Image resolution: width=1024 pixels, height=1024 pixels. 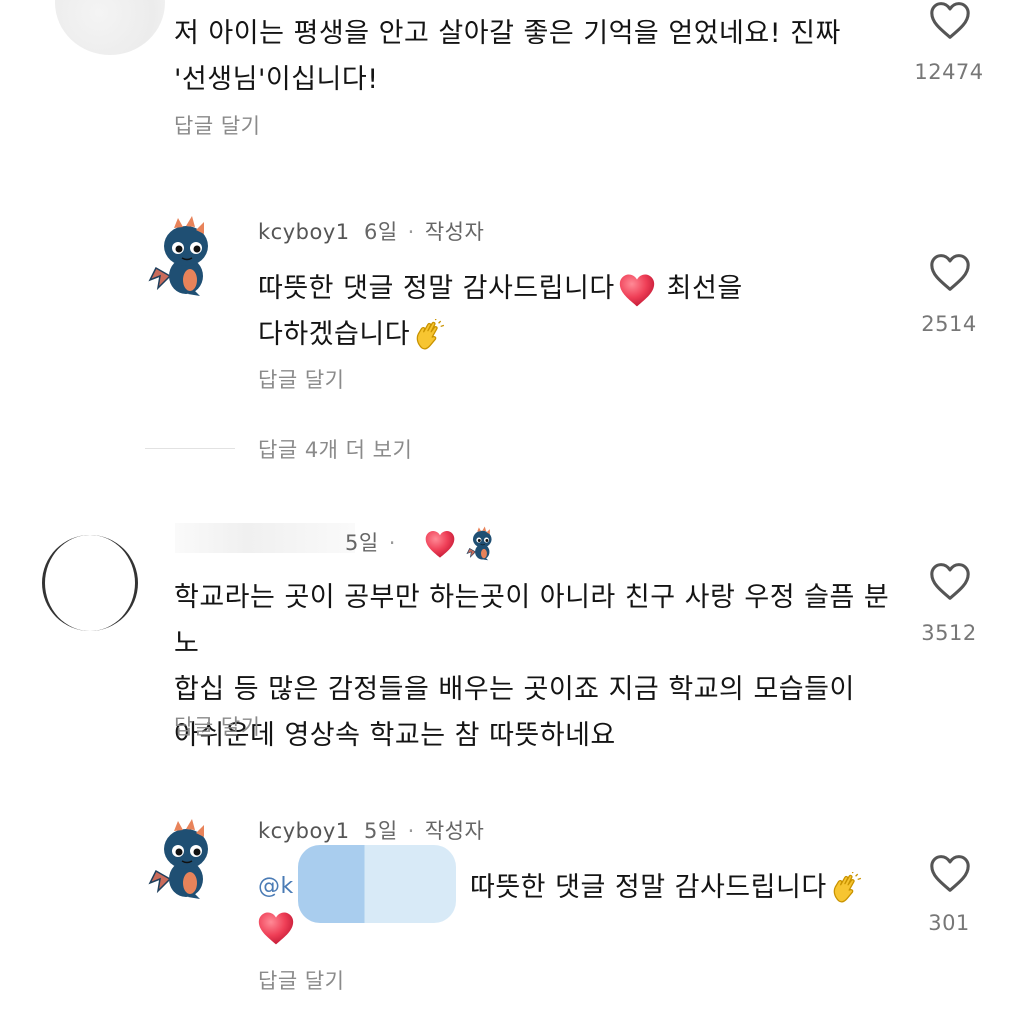 I want to click on comment-meta: kcyboy1 6일 · 작성자, so click(x=371, y=231).